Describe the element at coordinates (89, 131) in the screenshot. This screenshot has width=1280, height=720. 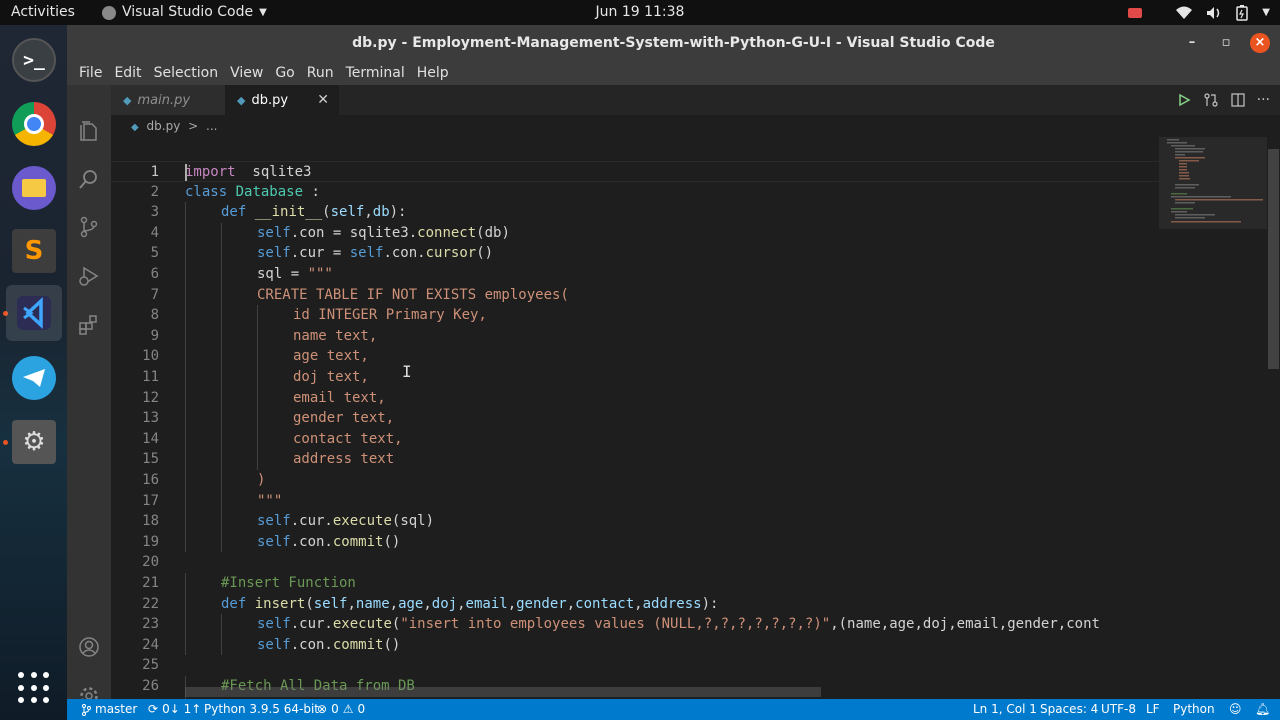
I see `explorer-icon` at that location.